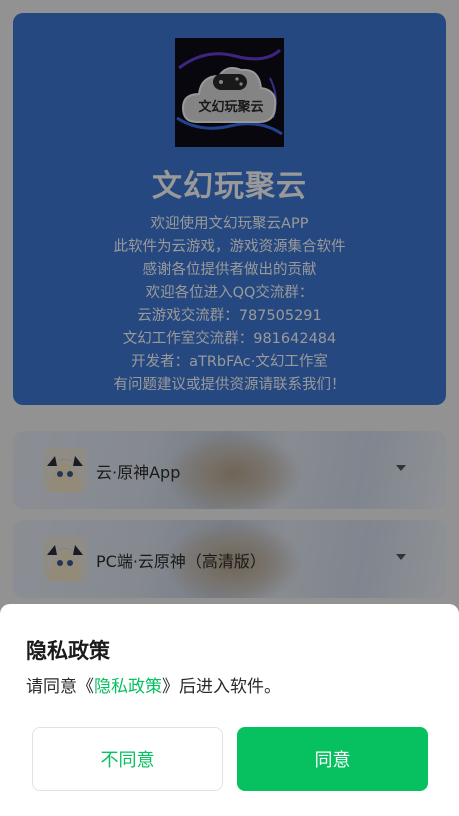 Image resolution: width=459 pixels, height=816 pixels. Describe the element at coordinates (221, 687) in the screenshot. I see `message-suffix: 》后进入软件。` at that location.